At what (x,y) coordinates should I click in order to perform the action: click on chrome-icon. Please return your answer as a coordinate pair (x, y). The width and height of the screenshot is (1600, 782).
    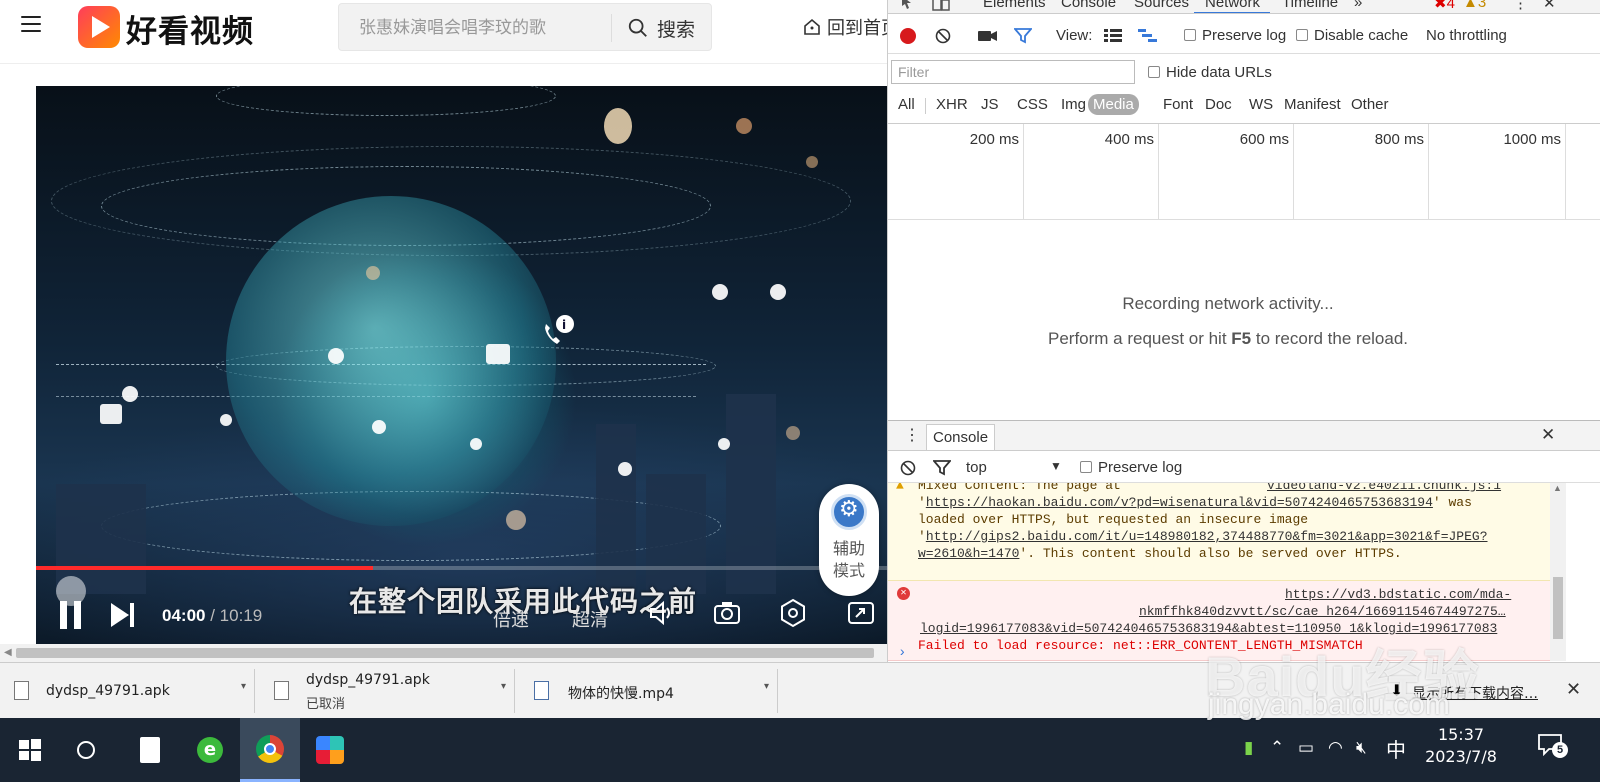
    Looking at the image, I should click on (270, 748).